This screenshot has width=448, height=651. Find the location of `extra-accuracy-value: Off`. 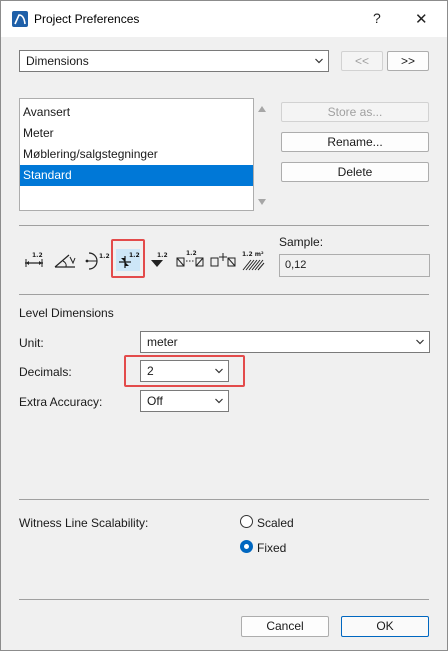

extra-accuracy-value: Off is located at coordinates (155, 401).